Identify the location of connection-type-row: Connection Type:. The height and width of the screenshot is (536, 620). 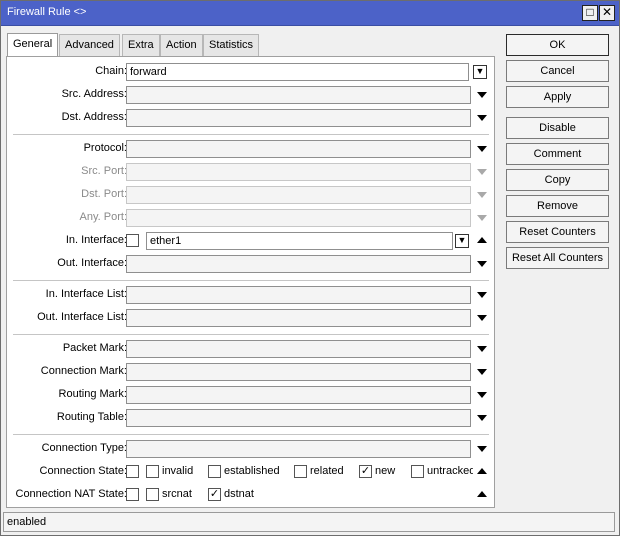
(250, 449).